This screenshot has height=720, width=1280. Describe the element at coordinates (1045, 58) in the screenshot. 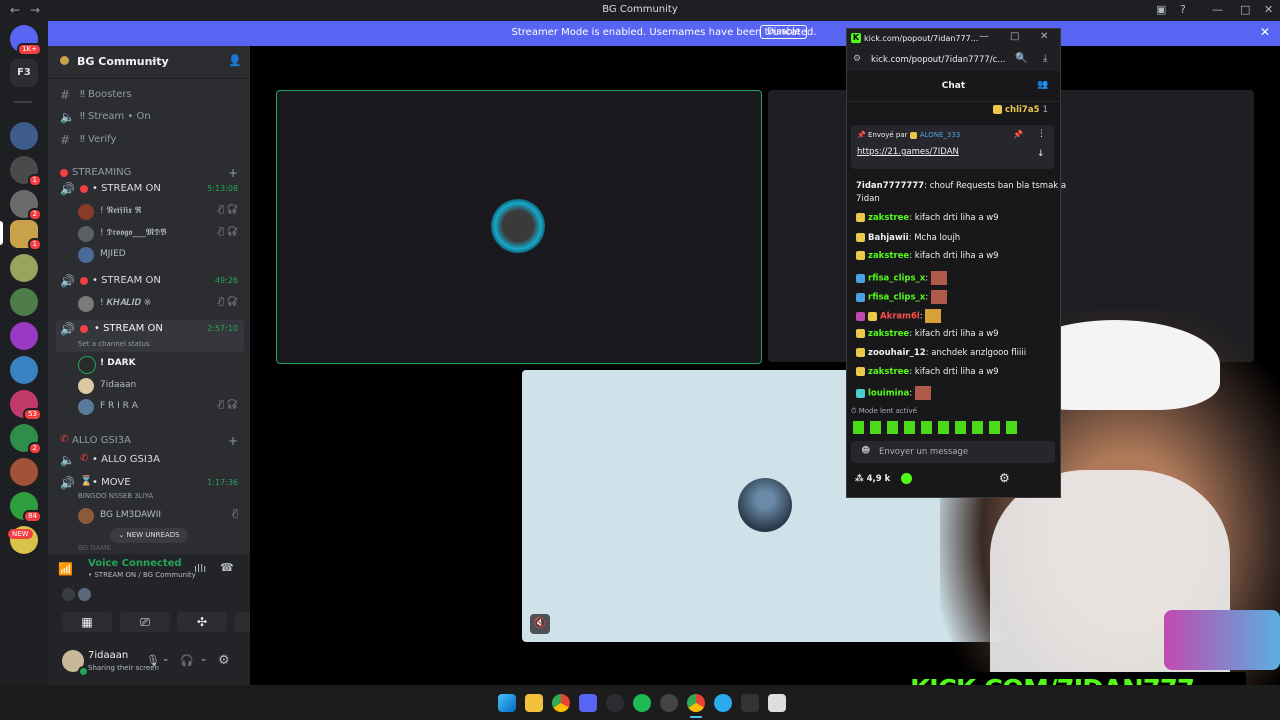

I see `download-icon: ⤓` at that location.